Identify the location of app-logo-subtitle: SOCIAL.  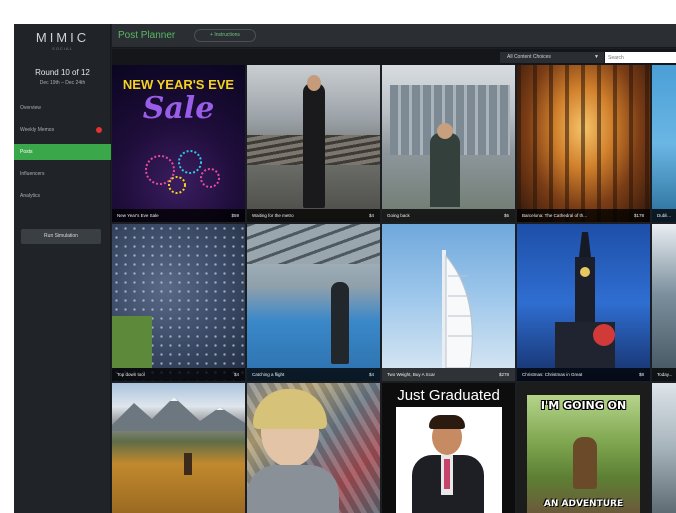
(62, 48).